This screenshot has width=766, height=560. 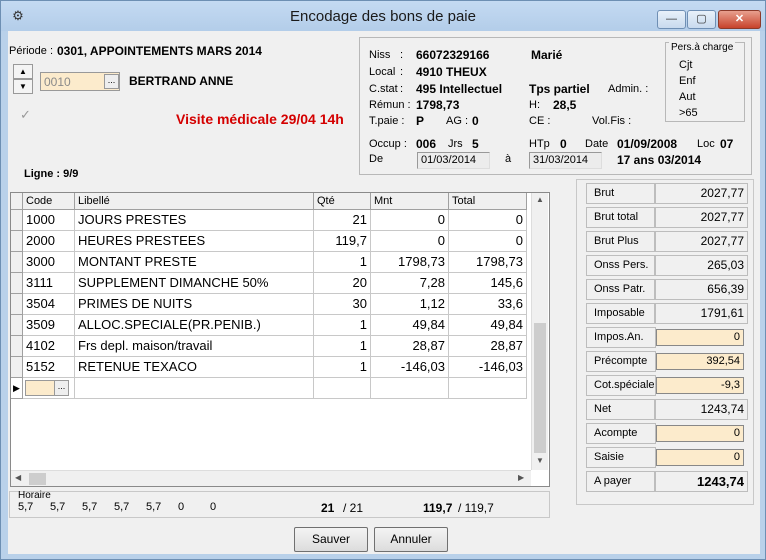 I want to click on dependents-group: Pers.à charge Cjt Enf Aut >65, so click(x=705, y=82).